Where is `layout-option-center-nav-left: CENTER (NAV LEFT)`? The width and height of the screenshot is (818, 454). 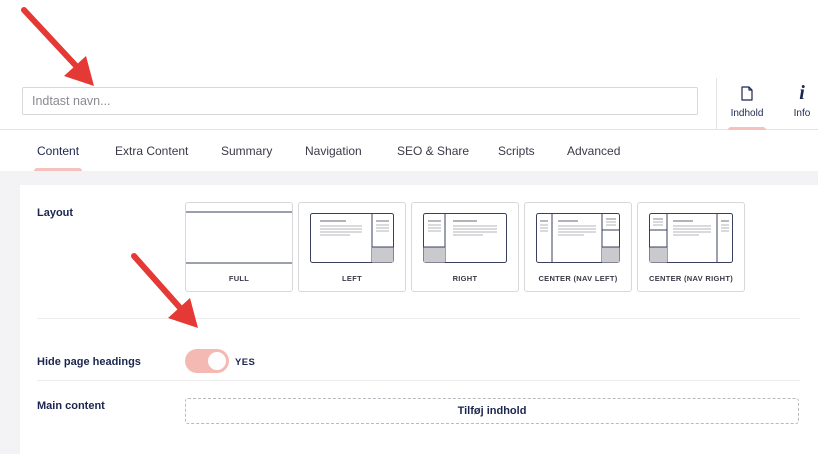
layout-option-center-nav-left: CENTER (NAV LEFT) is located at coordinates (578, 247).